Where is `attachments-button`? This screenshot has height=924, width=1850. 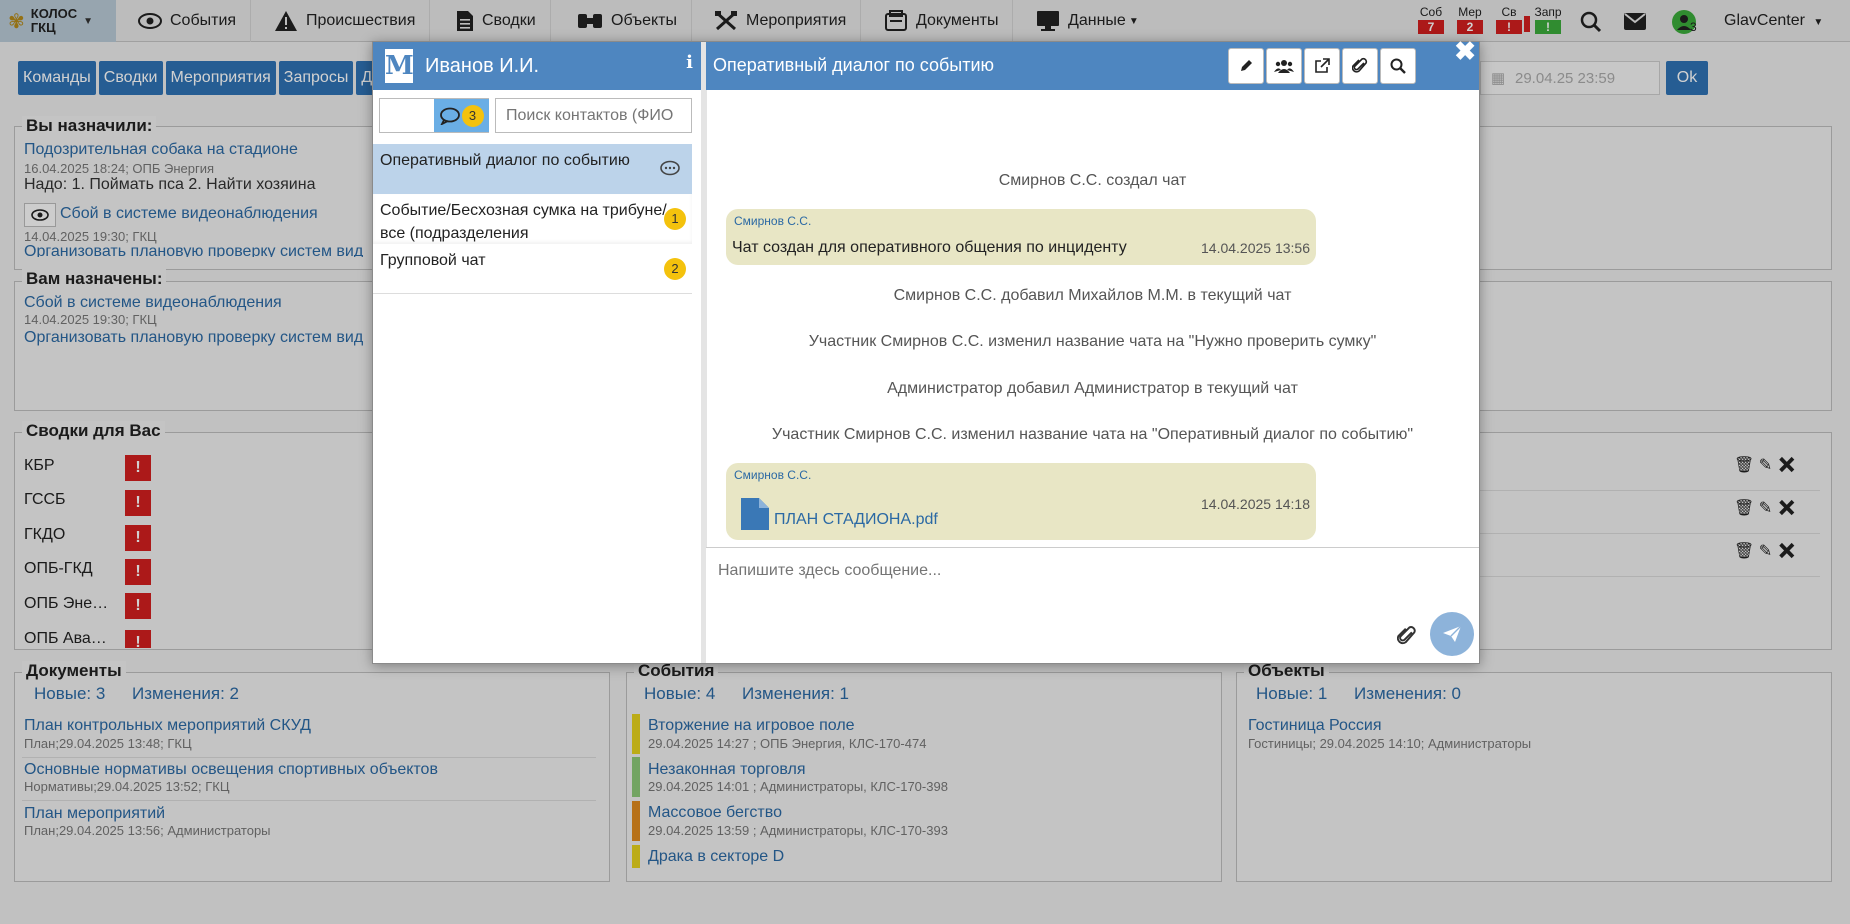
attachments-button is located at coordinates (1360, 66).